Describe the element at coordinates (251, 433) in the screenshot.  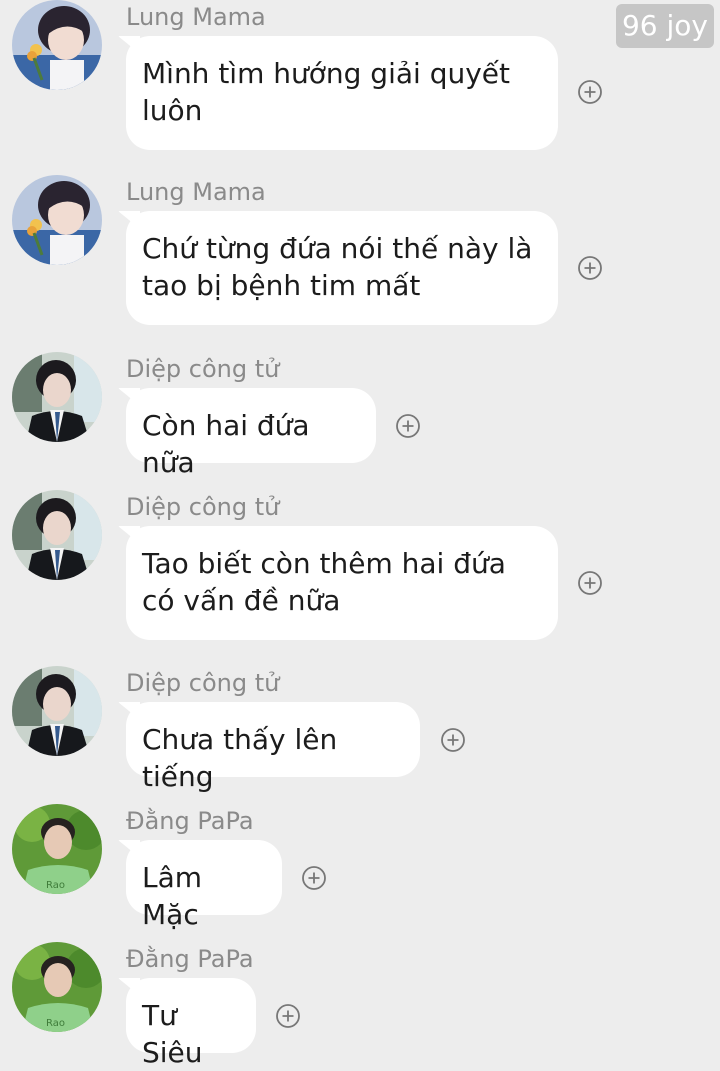
I see `message-bubble: Còn hai đứa nữa` at that location.